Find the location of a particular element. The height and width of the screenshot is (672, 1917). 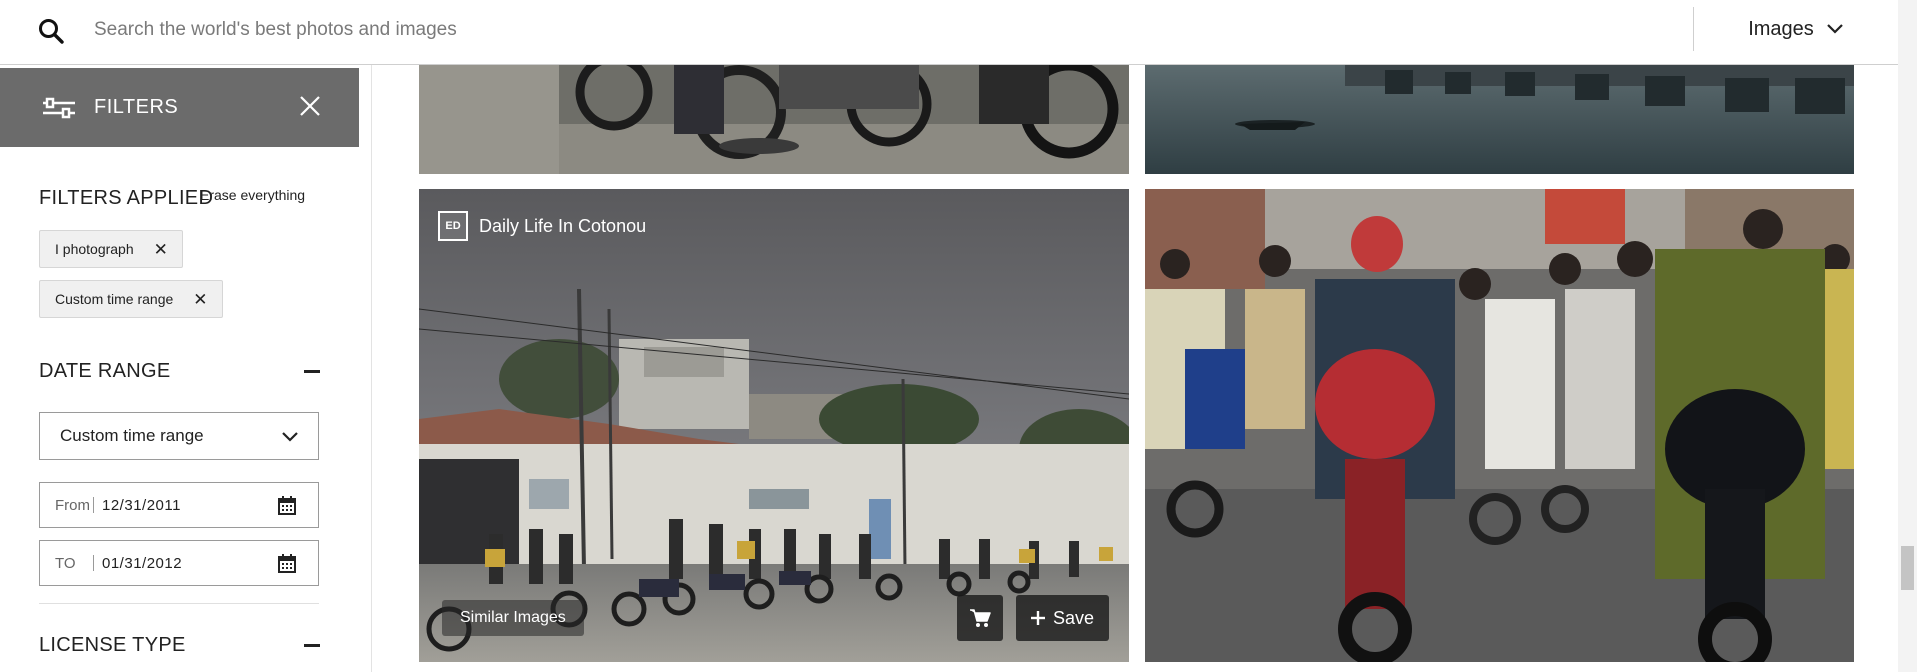

collapse-license-type-icon is located at coordinates (312, 645).